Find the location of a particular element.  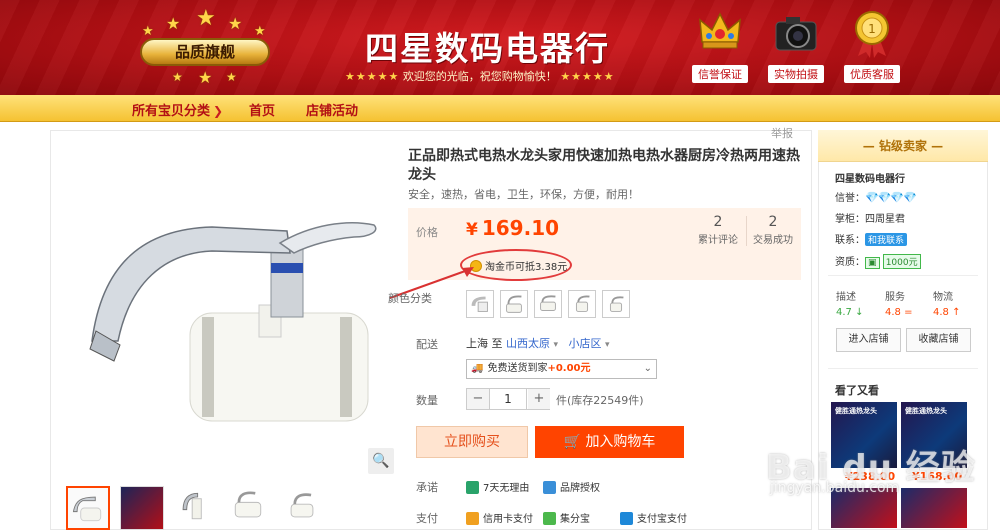

quality-badge: ★ ★ ★ ★ ★ 品质旗舰 ★ ★ ★ is located at coordinates (205, 48).